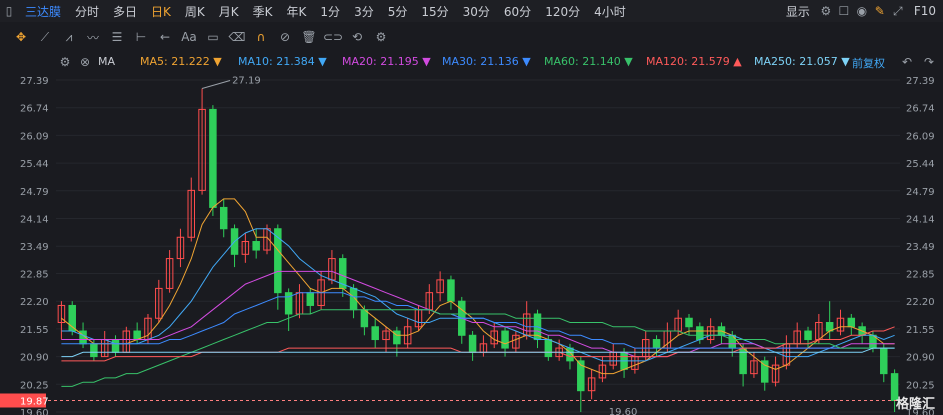 This screenshot has width=943, height=415. I want to click on current-price-label: 19.87, so click(34, 401).